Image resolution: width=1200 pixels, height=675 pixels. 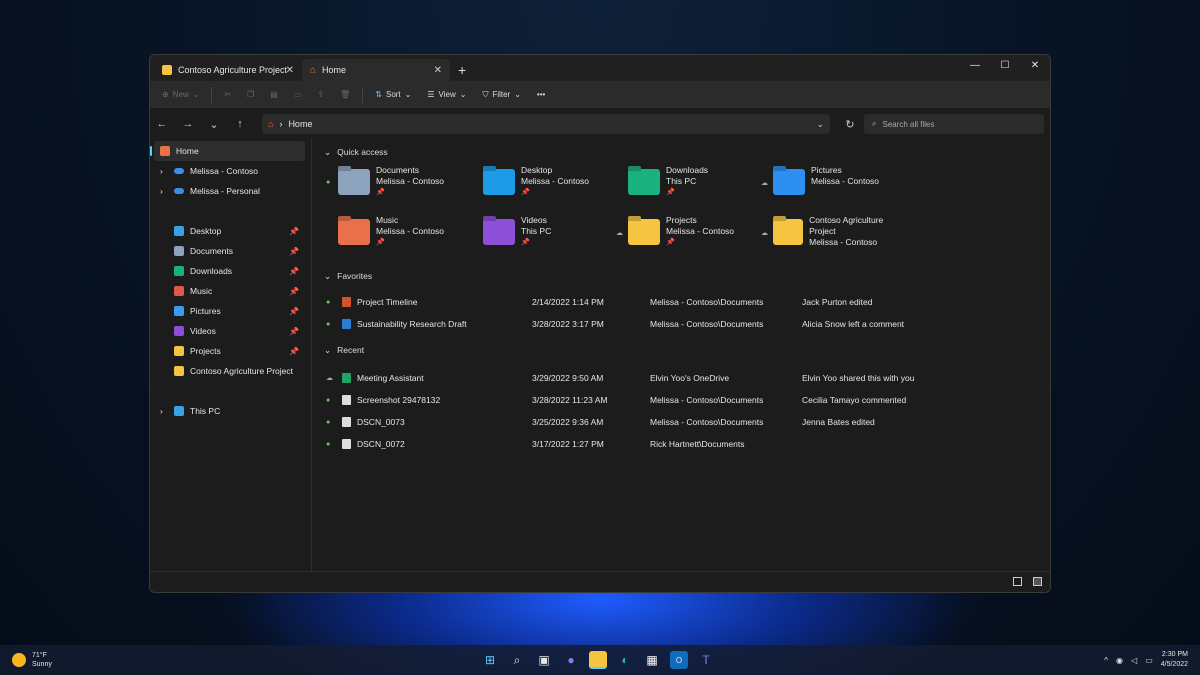 I want to click on sort-button: ⇅ Sort ⌄, so click(x=393, y=94).